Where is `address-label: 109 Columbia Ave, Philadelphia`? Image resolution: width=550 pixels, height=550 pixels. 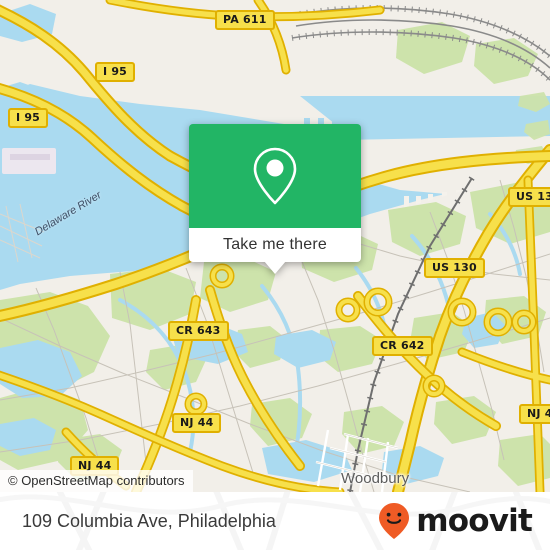 address-label: 109 Columbia Ave, Philadelphia is located at coordinates (149, 521).